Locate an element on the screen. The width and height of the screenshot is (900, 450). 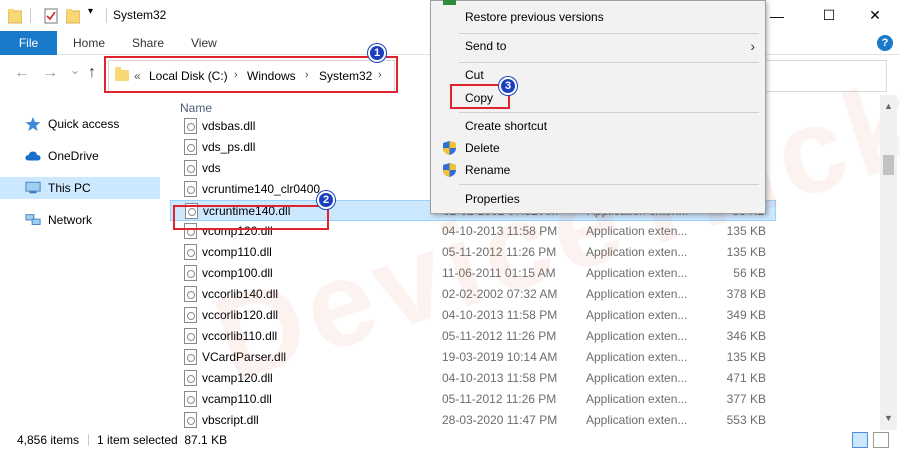
menu-label: Rename is located at coordinates (488, 170).